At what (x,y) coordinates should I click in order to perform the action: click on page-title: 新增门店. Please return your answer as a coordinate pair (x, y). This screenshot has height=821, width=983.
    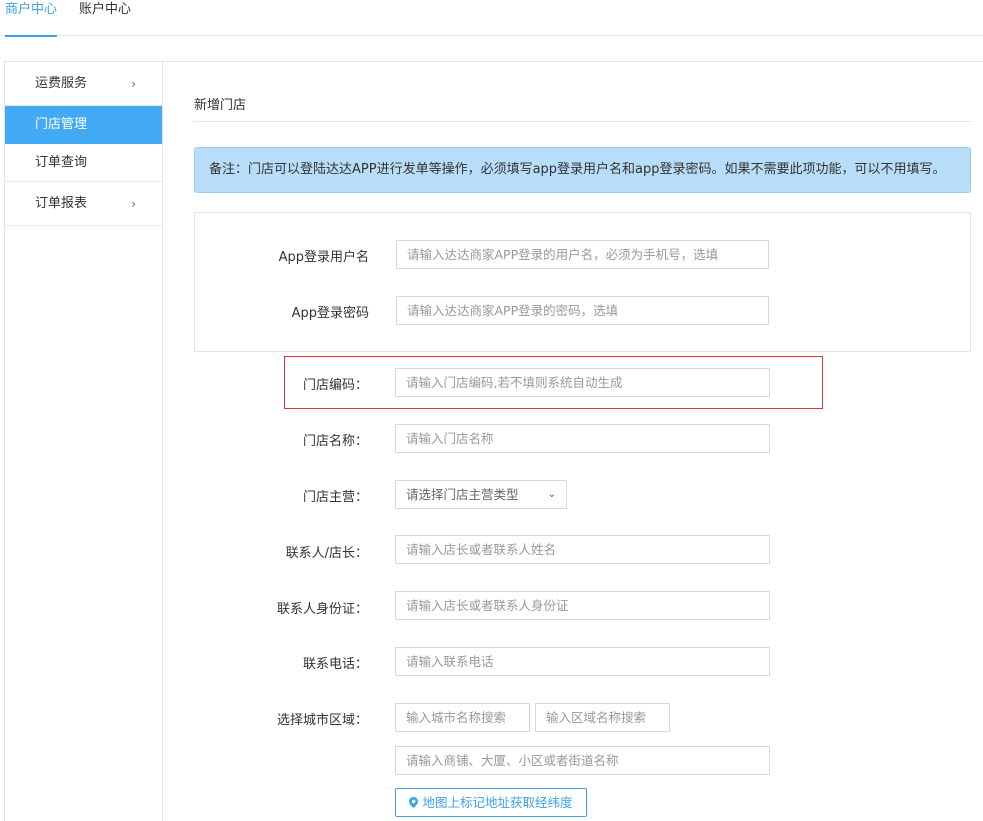
    Looking at the image, I should click on (220, 105).